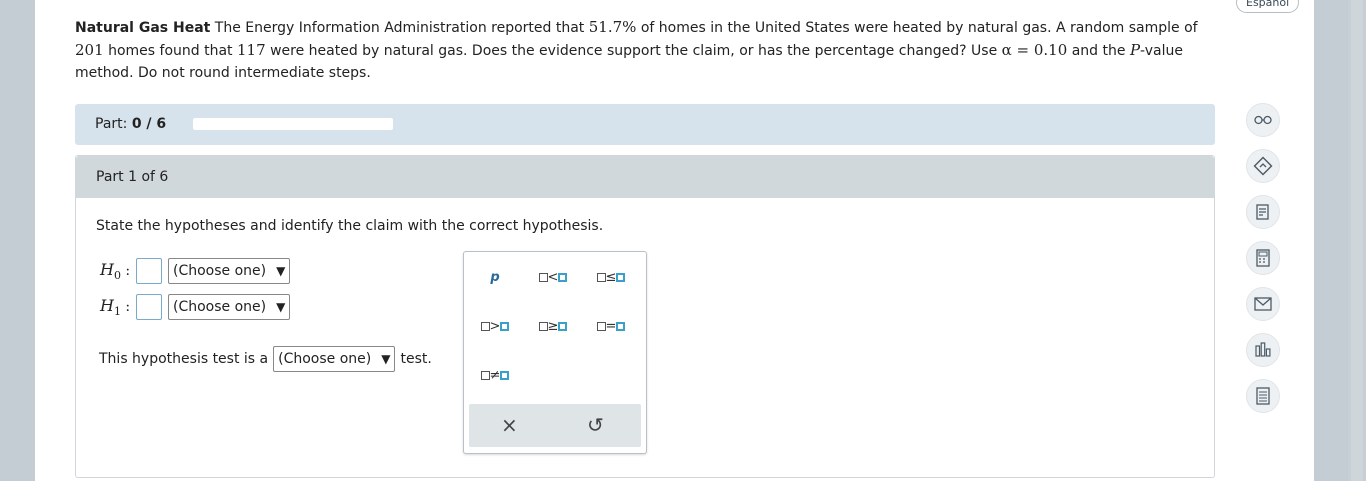  Describe the element at coordinates (645, 177) in the screenshot. I see `part-header: Part 1 of 6` at that location.